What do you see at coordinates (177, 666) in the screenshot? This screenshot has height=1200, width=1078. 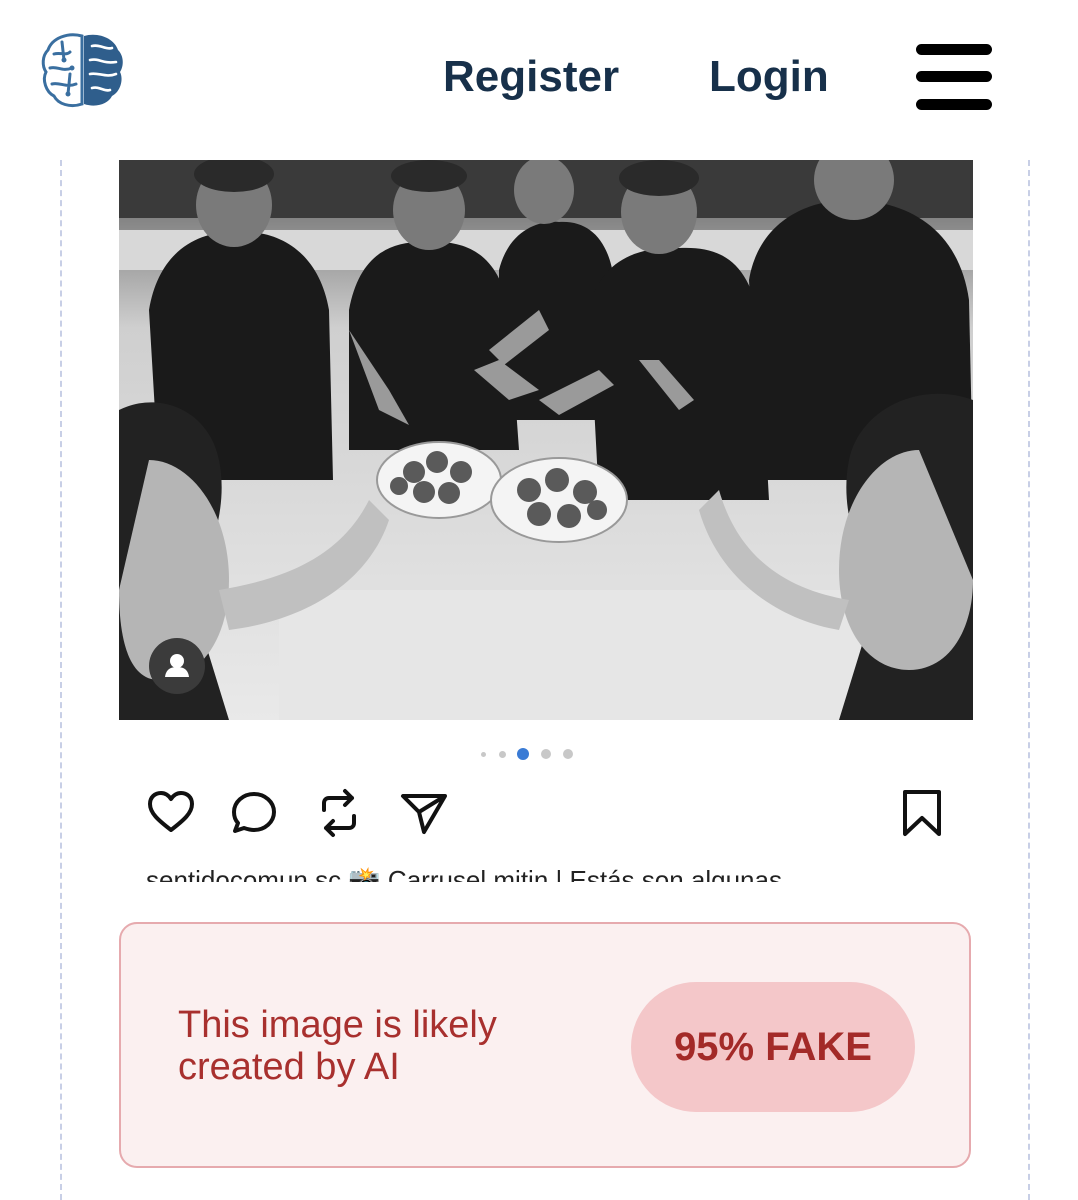 I see `tagged-user-icon` at bounding box center [177, 666].